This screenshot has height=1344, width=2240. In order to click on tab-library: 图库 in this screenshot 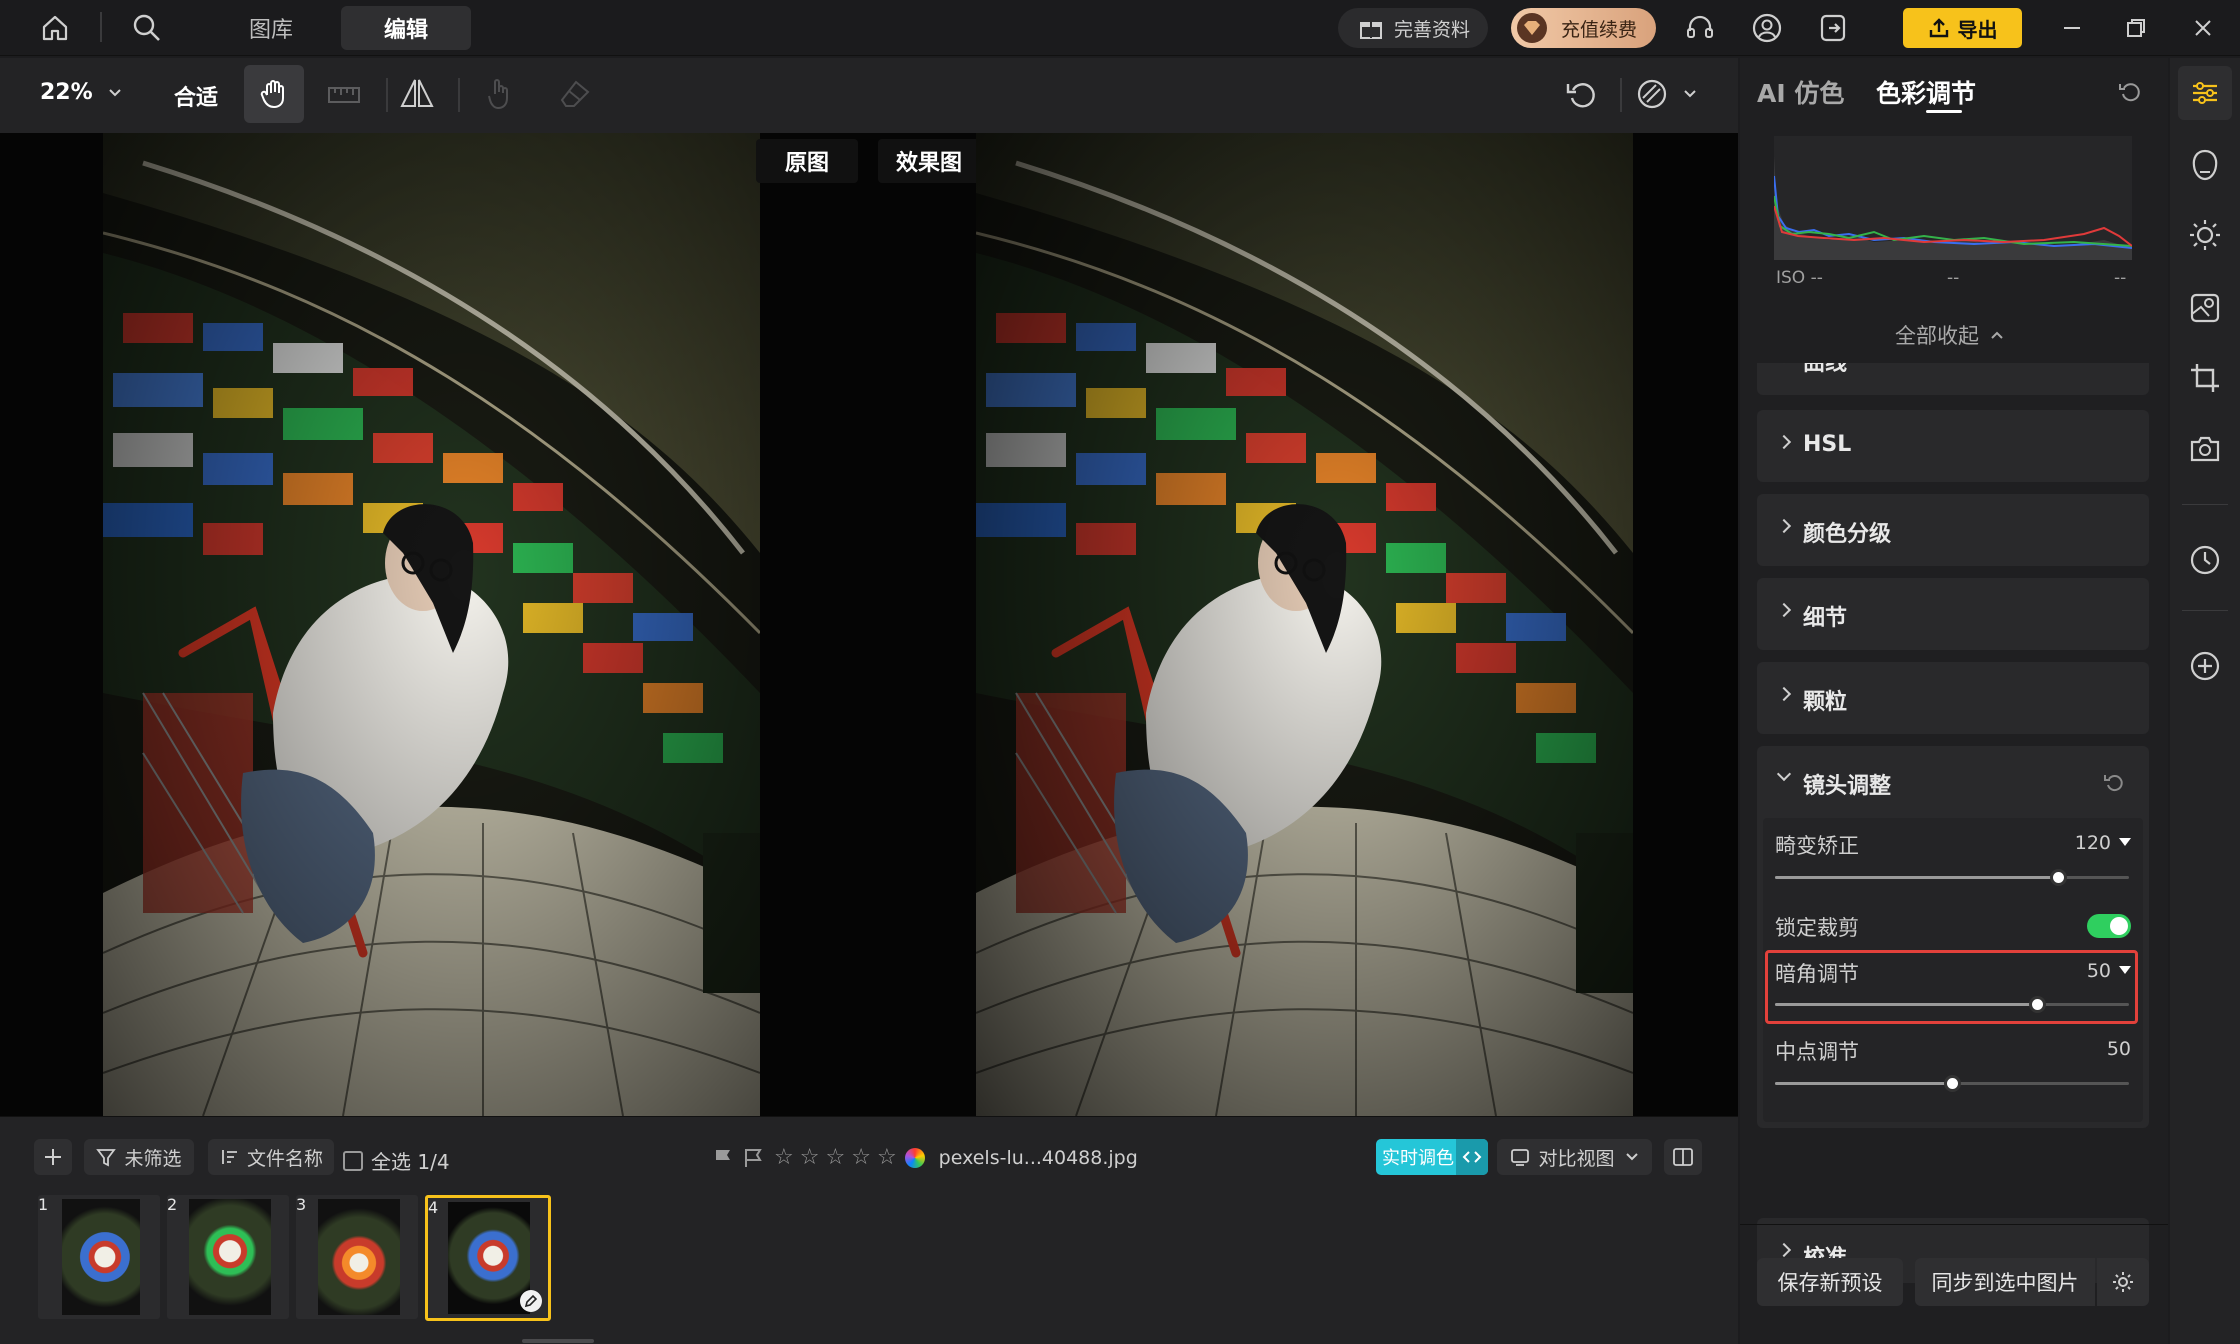, I will do `click(271, 28)`.